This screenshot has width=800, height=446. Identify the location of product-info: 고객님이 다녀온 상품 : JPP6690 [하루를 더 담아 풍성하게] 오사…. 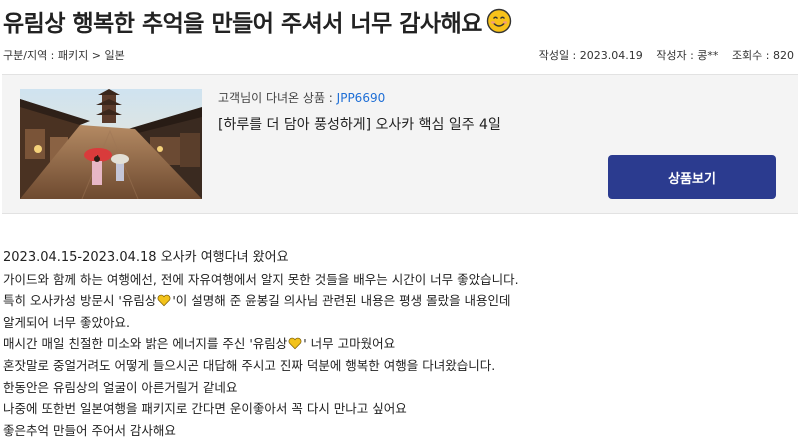
(359, 111).